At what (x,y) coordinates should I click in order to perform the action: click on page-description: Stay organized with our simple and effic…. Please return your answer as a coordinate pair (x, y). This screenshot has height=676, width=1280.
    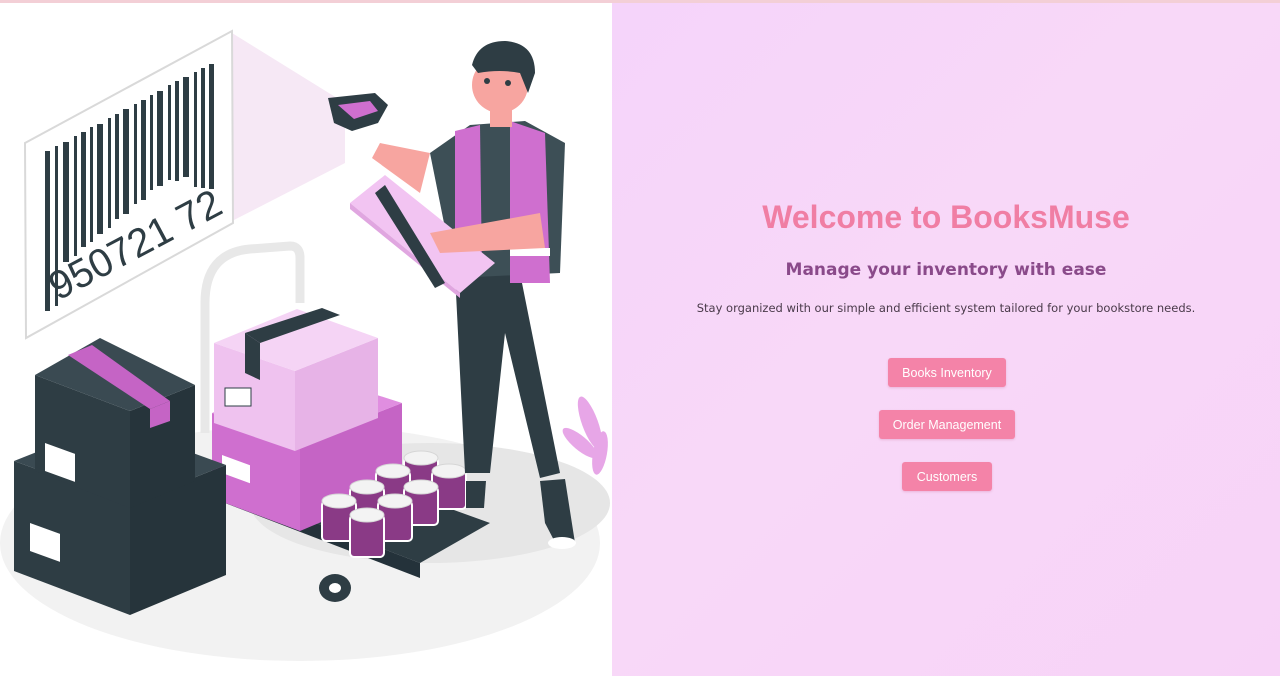
    Looking at the image, I should click on (946, 308).